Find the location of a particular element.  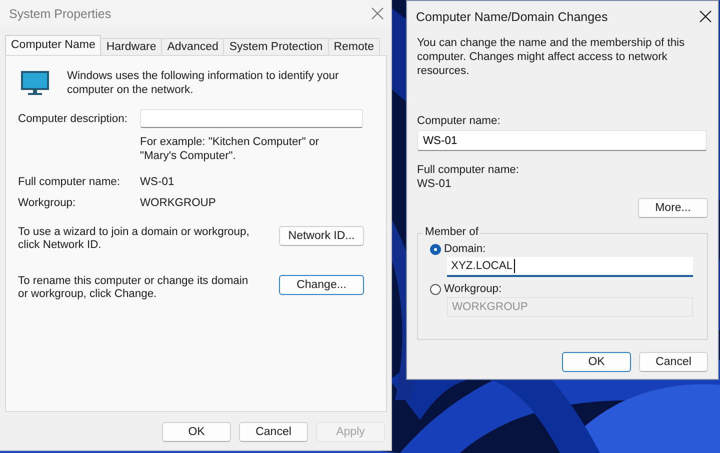

radio-button is located at coordinates (435, 249).